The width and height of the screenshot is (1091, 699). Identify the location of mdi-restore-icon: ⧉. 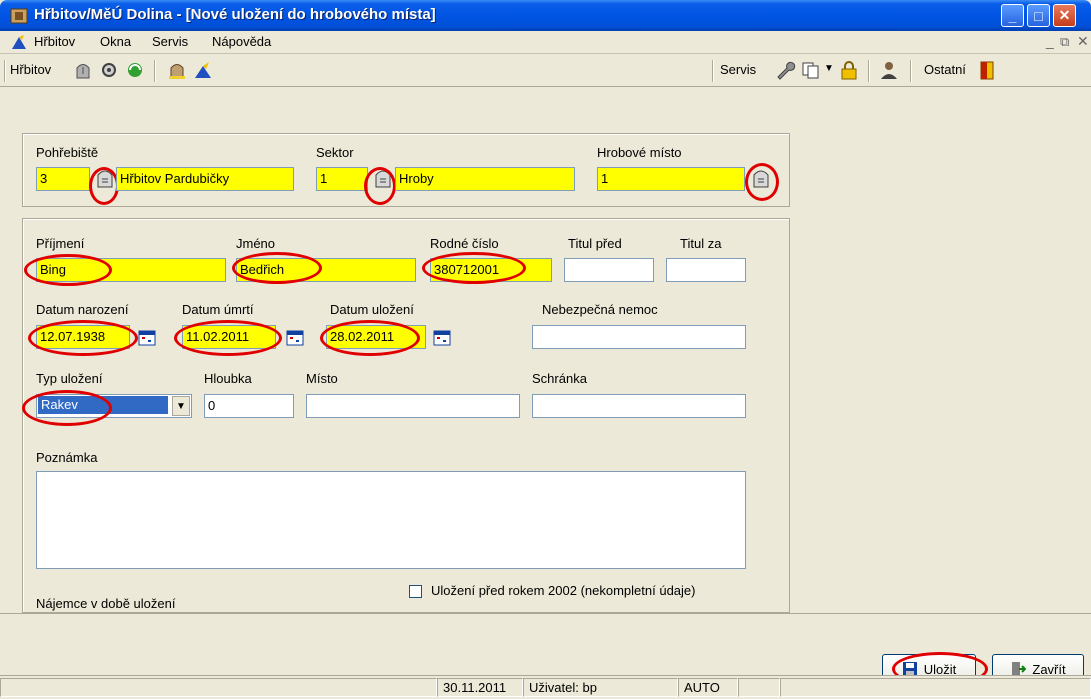
(1064, 42).